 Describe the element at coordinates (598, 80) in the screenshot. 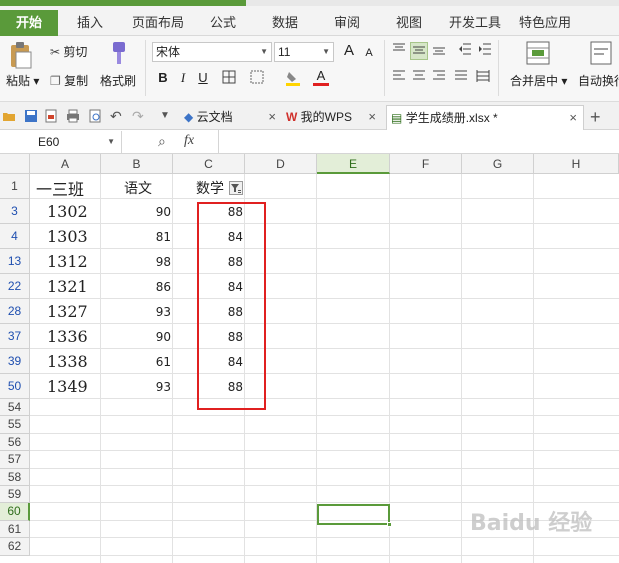

I see `auto-wrap-button: 自动换行` at that location.